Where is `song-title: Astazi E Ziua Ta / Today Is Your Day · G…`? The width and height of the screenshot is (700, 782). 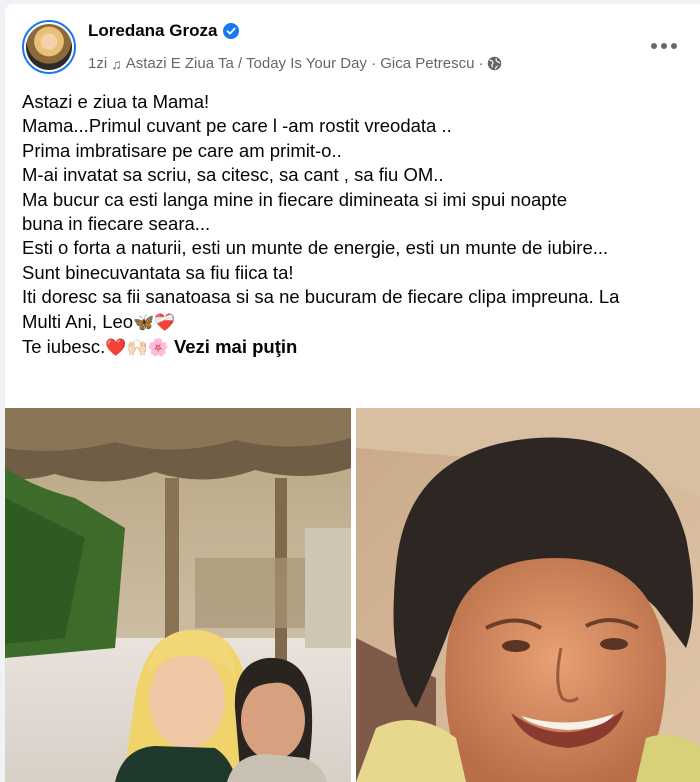 song-title: Astazi E Ziua Ta / Today Is Your Day · G… is located at coordinates (300, 63).